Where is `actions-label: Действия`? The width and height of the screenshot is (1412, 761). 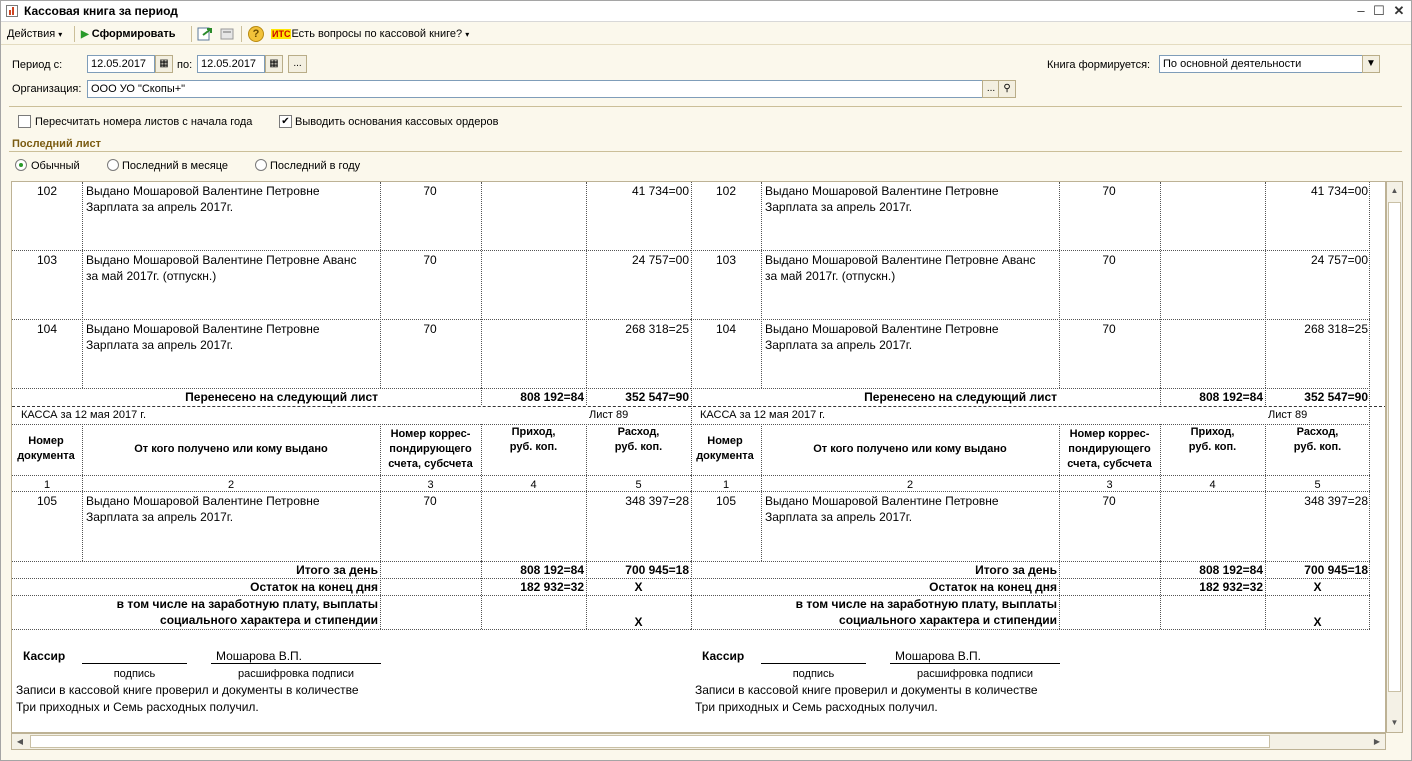 actions-label: Действия is located at coordinates (31, 34).